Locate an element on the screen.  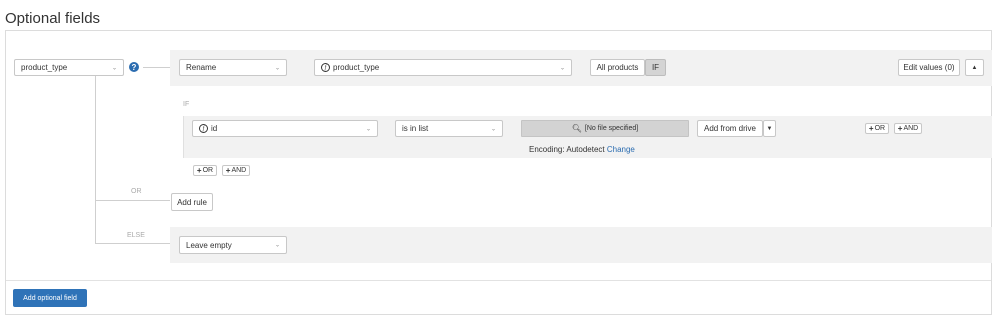
page-title: Optional fields is located at coordinates (53, 18).